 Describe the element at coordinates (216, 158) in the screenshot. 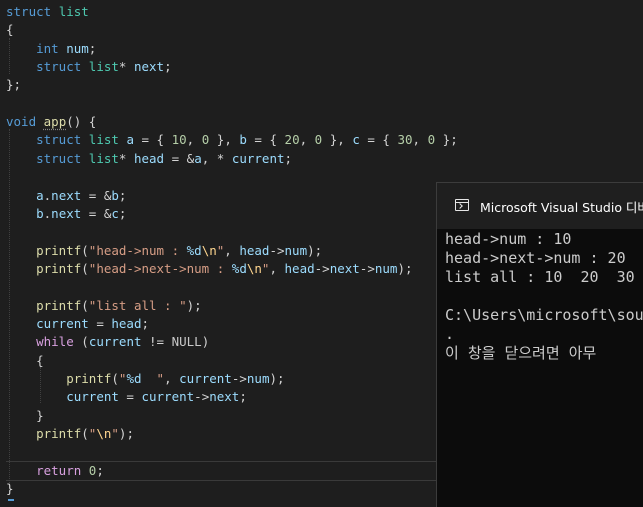

I see `code-token: , *` at that location.